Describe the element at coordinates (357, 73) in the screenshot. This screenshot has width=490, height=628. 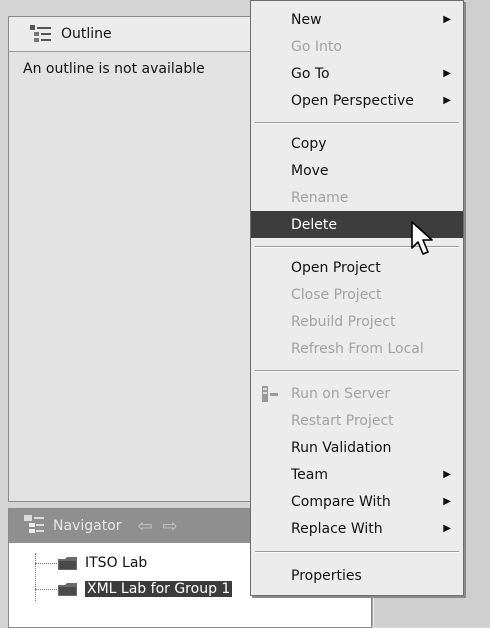
I see `menu-item-go-to: Go To ▶` at that location.